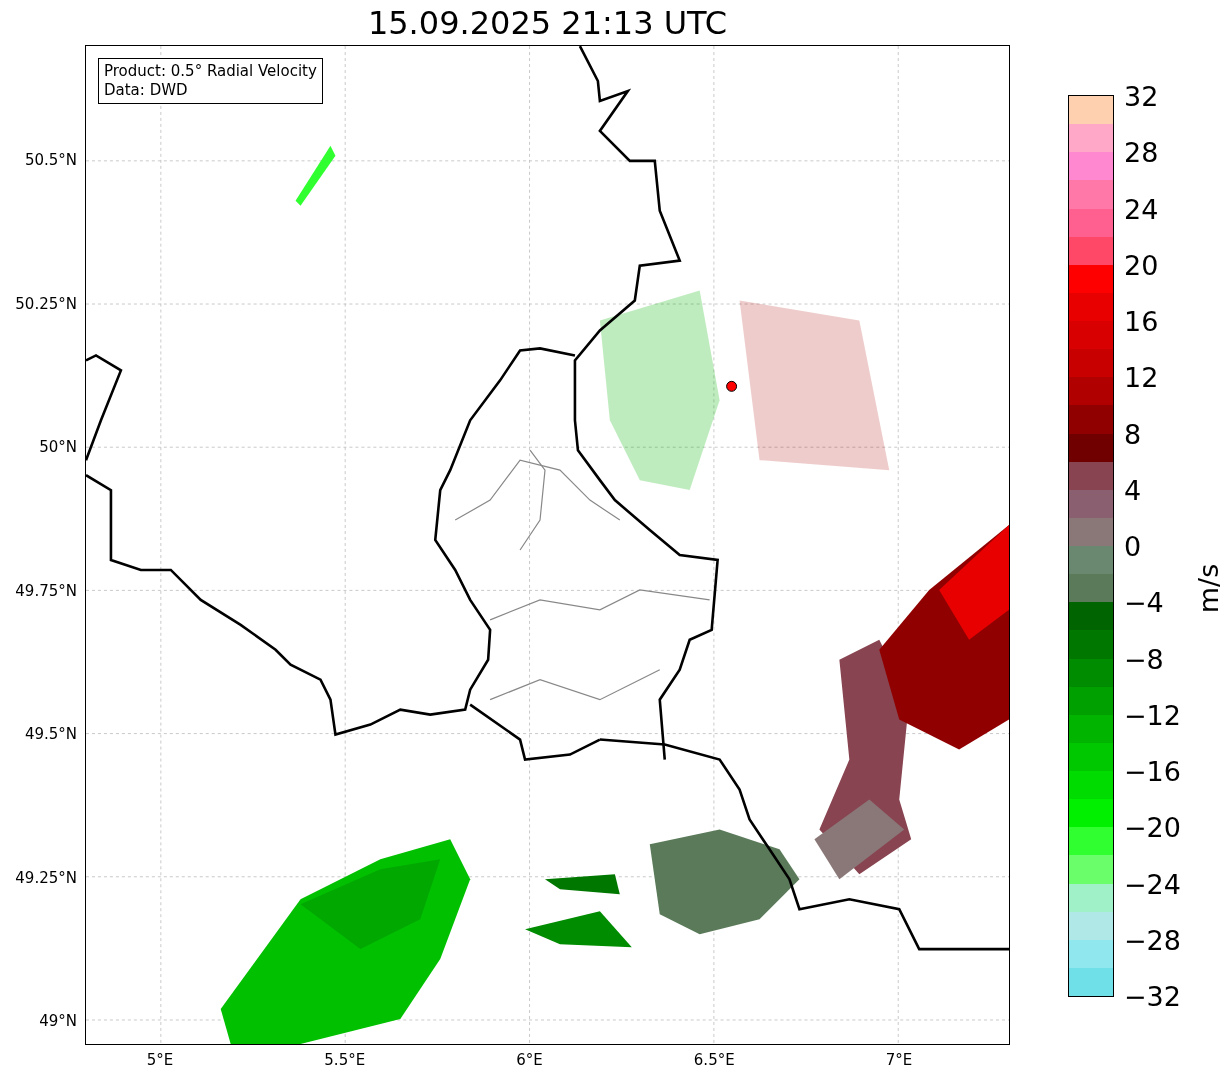 The width and height of the screenshot is (1225, 1081). I want to click on scale-tick-label: 16, so click(1141, 321).